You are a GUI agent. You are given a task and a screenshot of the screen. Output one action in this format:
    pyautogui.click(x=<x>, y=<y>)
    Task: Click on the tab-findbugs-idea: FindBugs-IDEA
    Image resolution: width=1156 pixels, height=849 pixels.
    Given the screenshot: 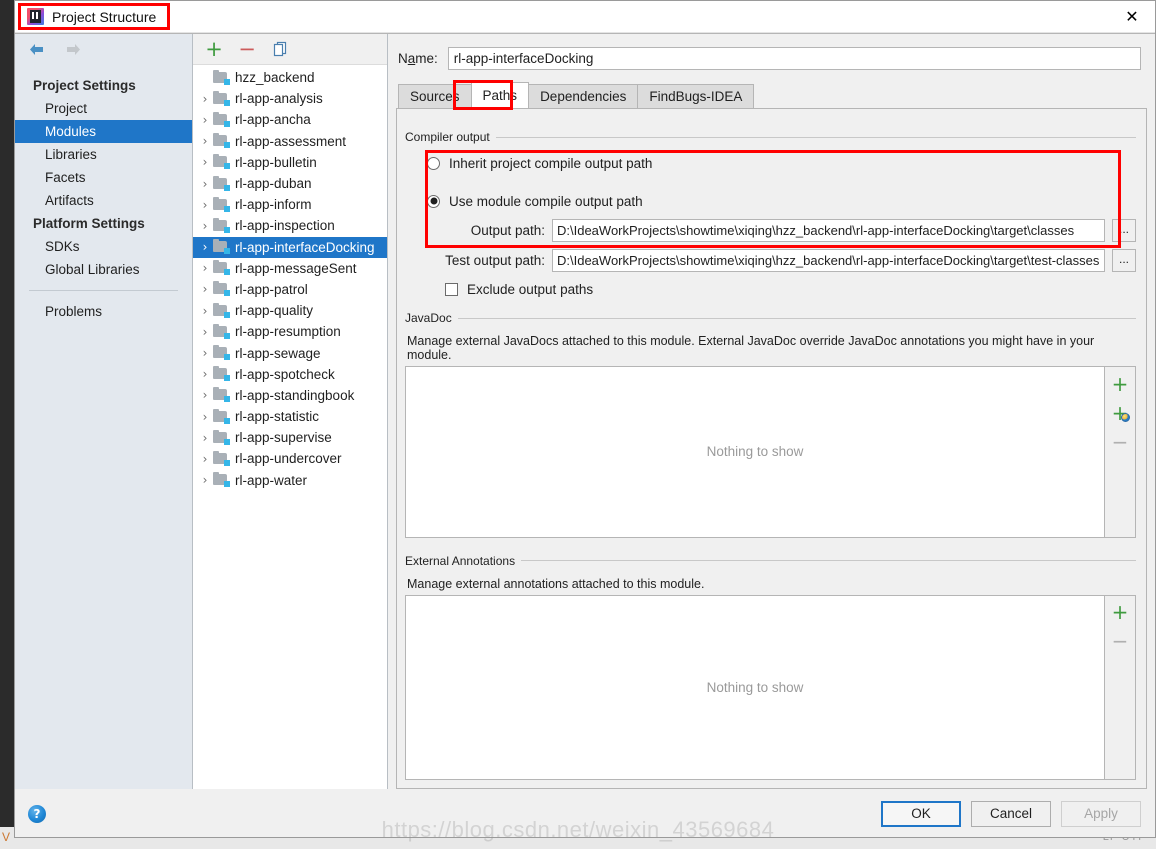 What is the action you would take?
    pyautogui.click(x=696, y=96)
    